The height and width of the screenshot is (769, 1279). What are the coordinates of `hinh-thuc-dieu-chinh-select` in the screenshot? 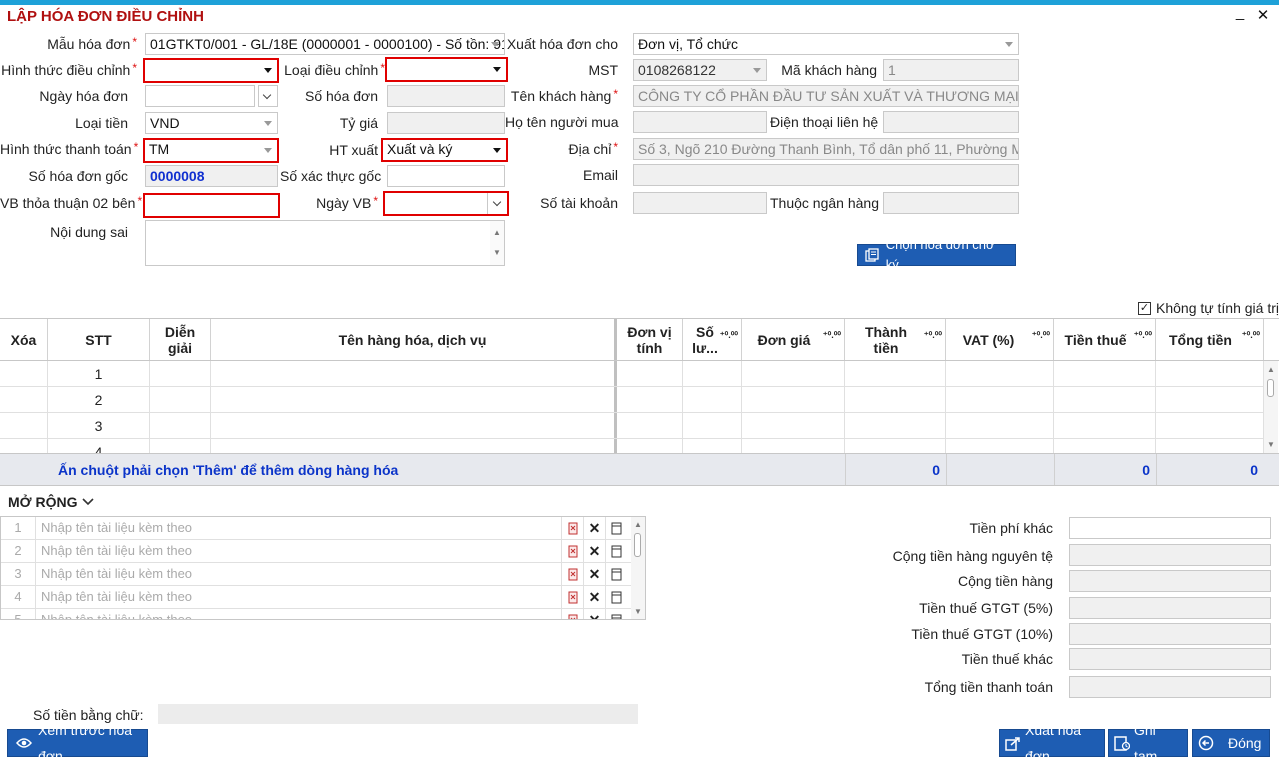 It's located at (211, 70).